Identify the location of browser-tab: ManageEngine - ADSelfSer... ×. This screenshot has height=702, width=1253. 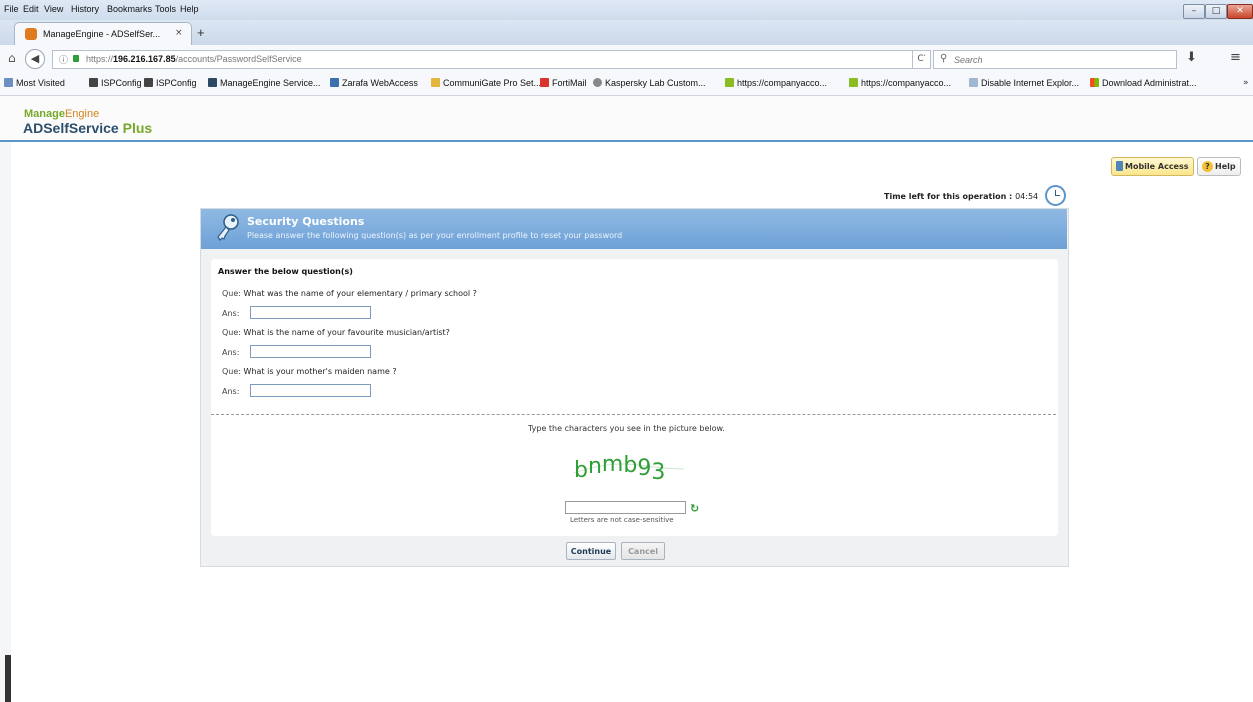
(103, 34).